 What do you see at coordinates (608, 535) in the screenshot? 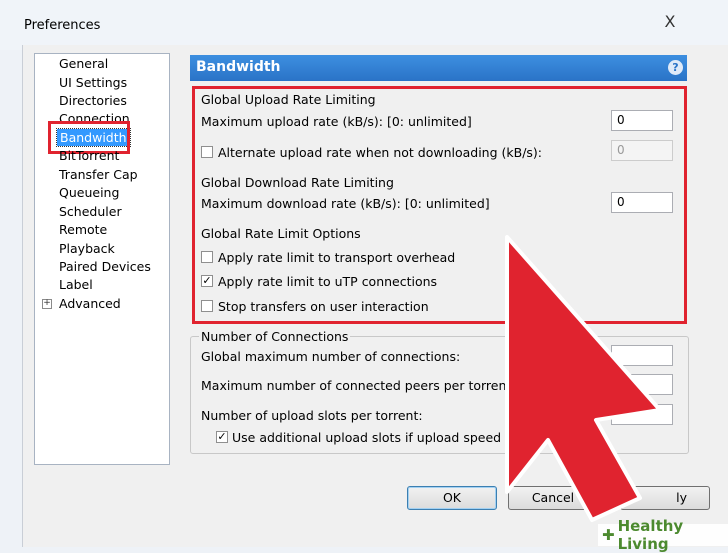
I see `plus-icon: ✚` at bounding box center [608, 535].